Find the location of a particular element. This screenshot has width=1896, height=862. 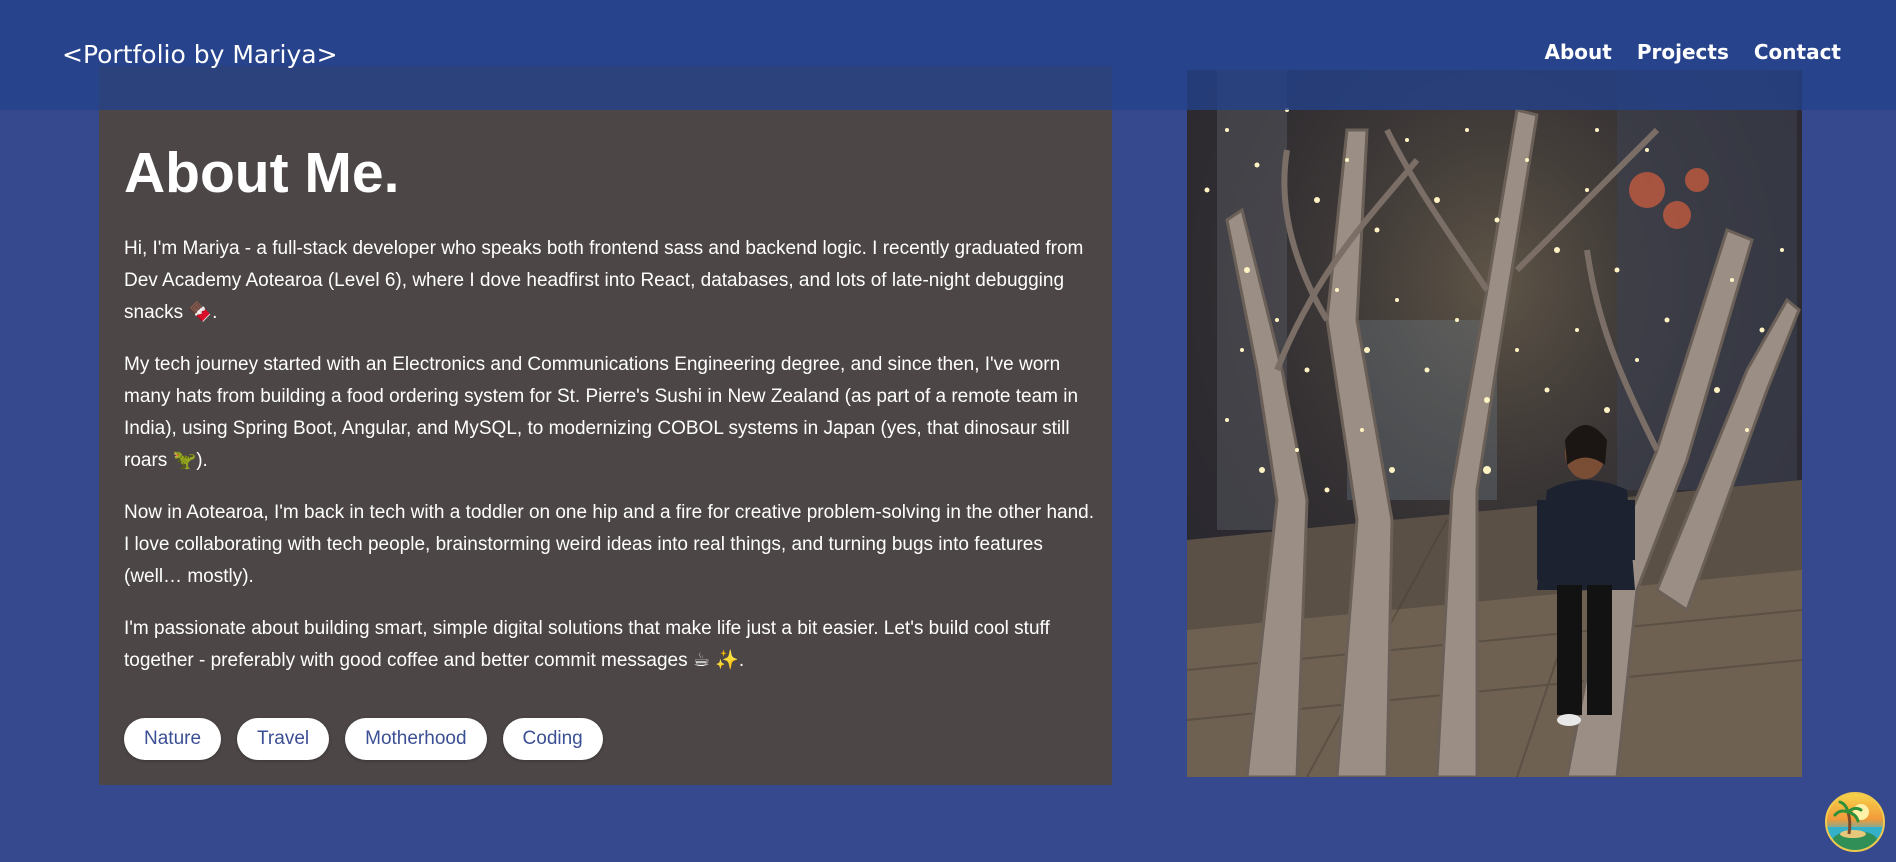

nav-projects: Projects is located at coordinates (1683, 52).